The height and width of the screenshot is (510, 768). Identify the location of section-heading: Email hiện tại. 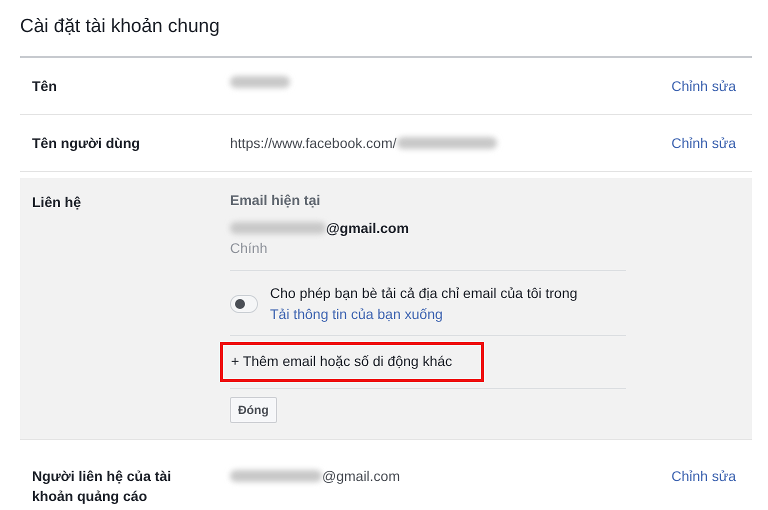
(276, 200).